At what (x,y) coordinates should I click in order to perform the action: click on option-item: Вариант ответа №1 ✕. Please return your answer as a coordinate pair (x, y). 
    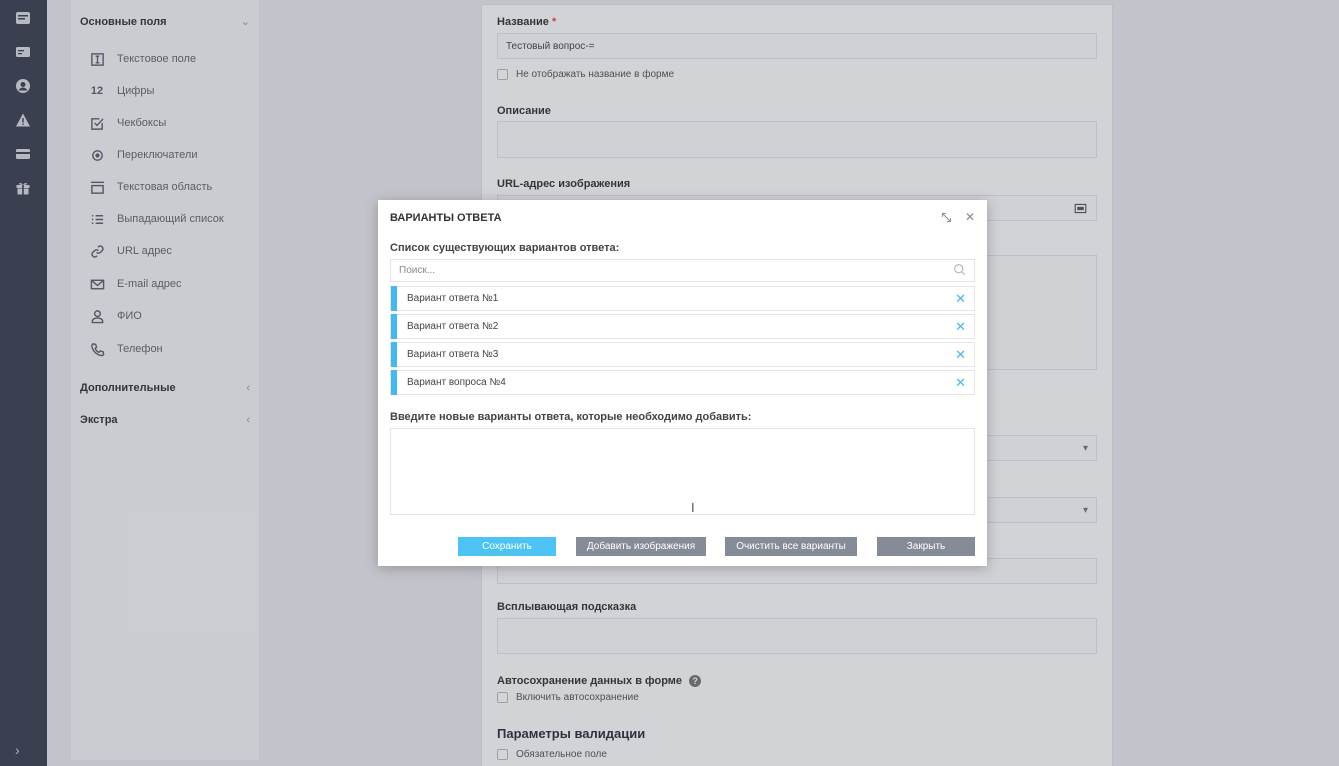
    Looking at the image, I should click on (682, 298).